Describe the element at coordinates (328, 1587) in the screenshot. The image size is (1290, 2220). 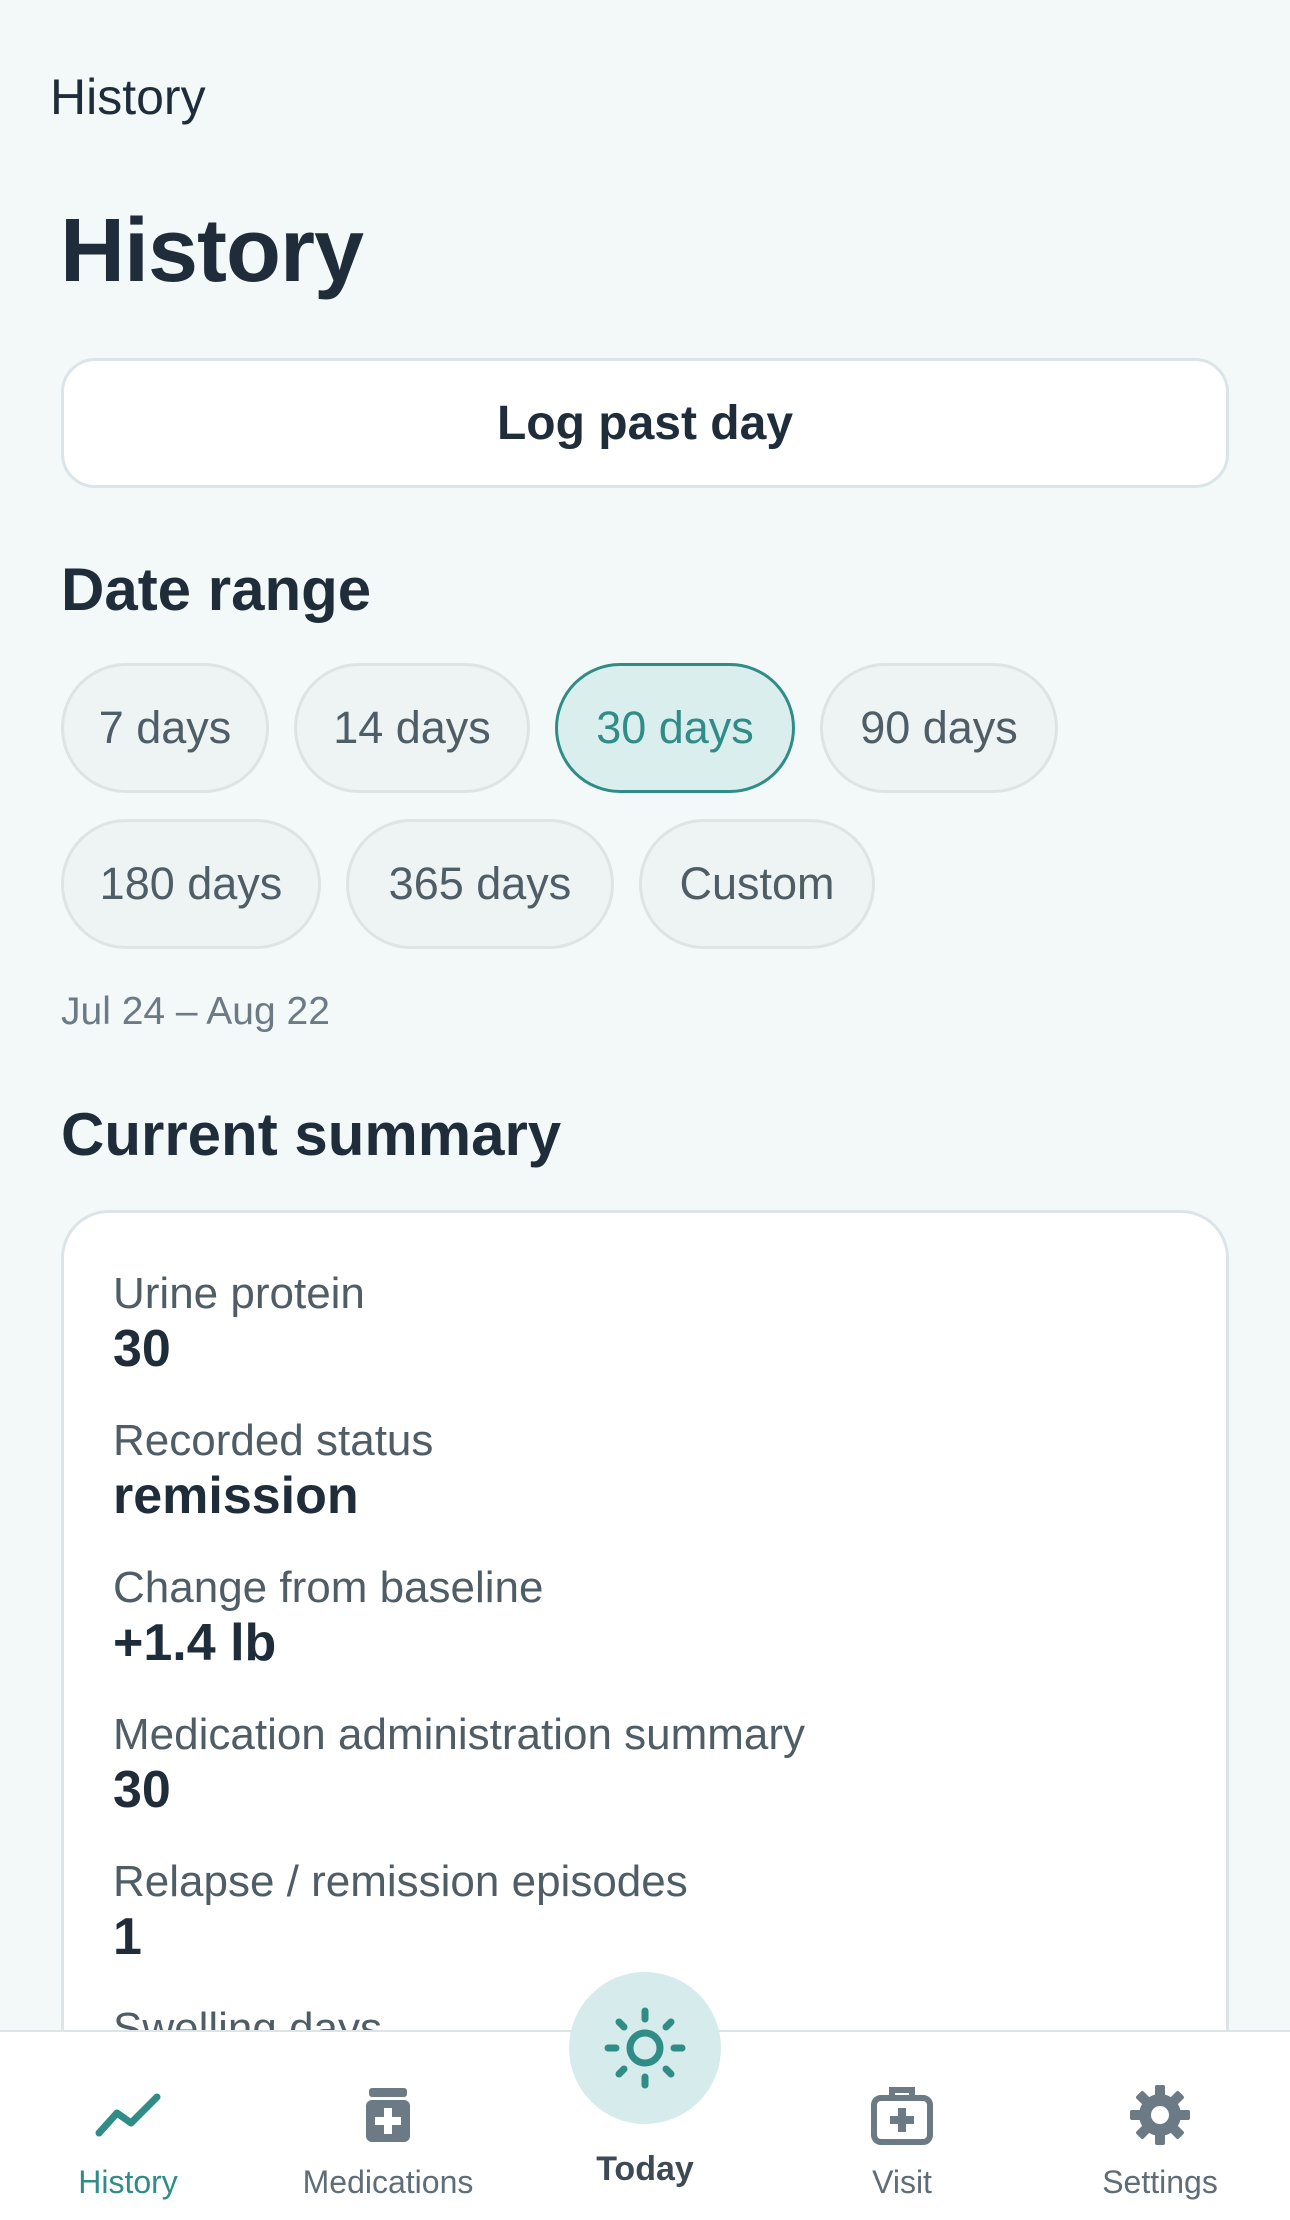
I see `metric-label: Change from baseline` at that location.